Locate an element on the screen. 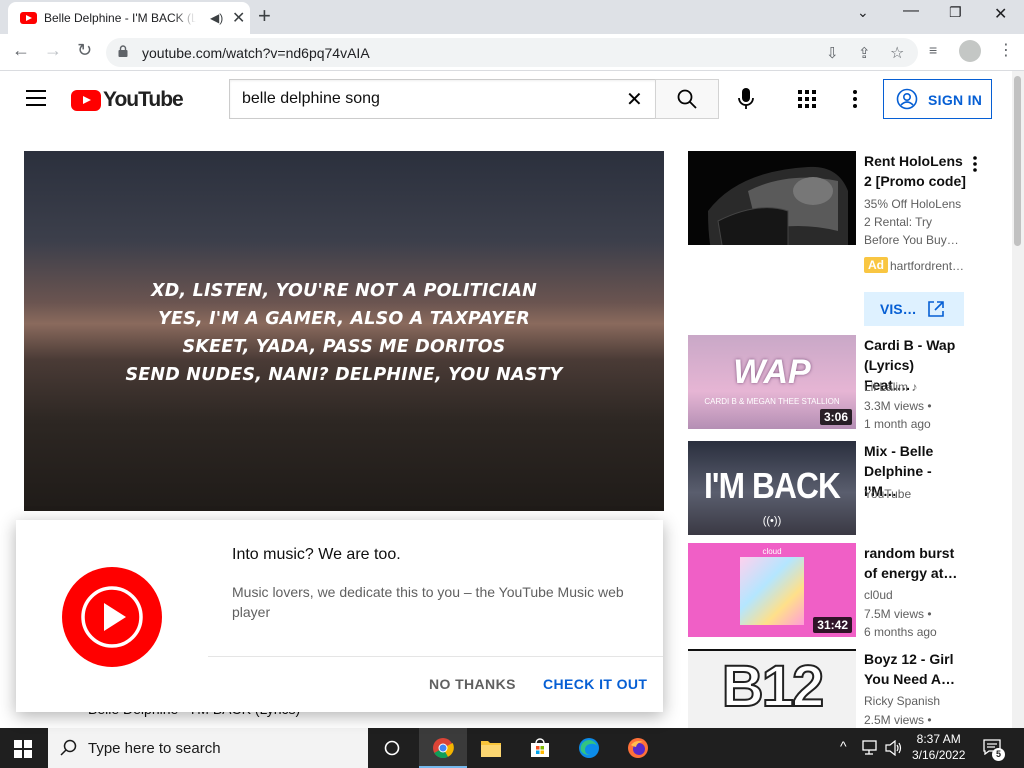  folder-icon is located at coordinates (491, 749).